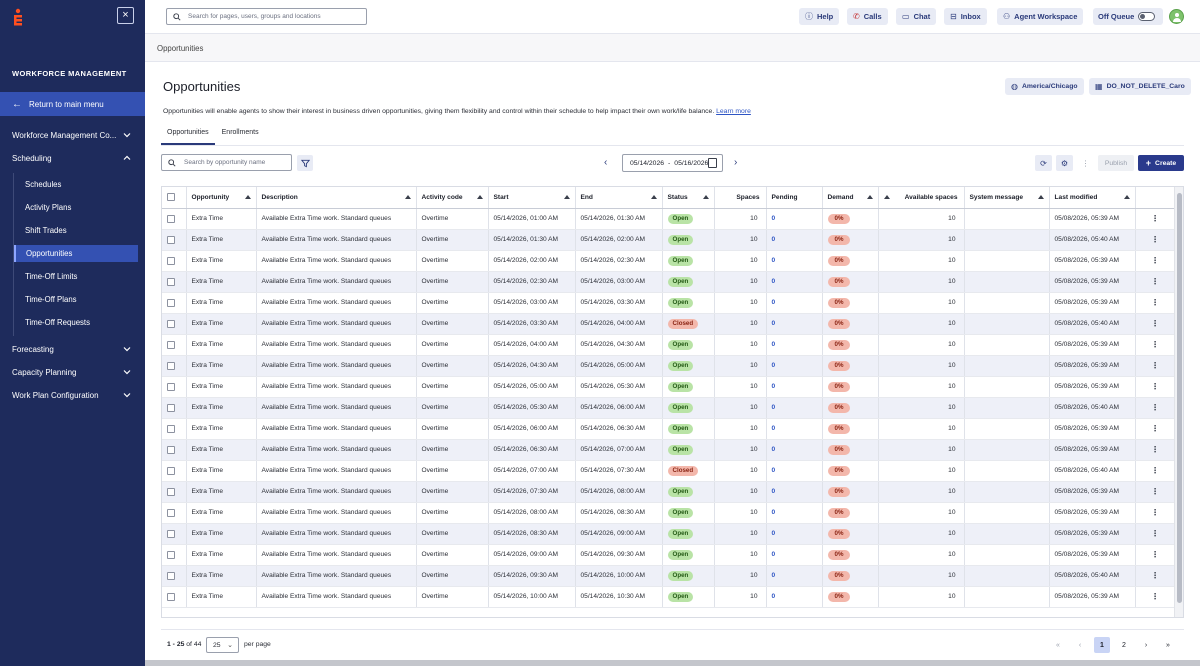 The width and height of the screenshot is (1200, 666). I want to click on column-header-system-message: System message, so click(1007, 198).